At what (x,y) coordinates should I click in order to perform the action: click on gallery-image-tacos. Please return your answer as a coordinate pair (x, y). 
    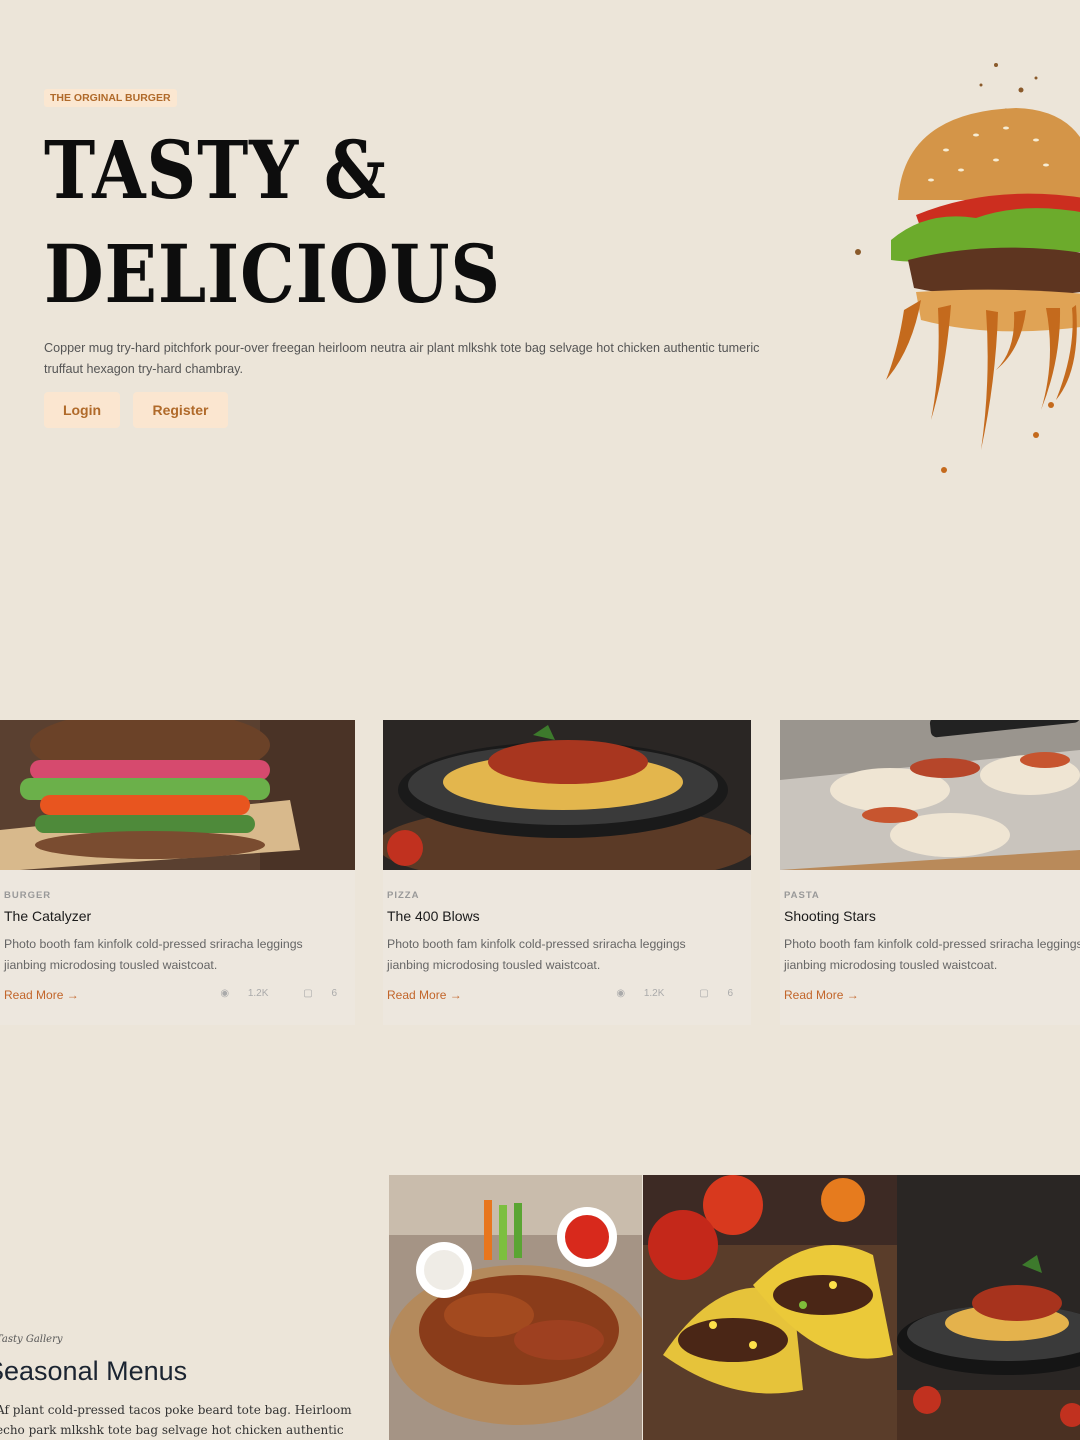
    Looking at the image, I should click on (770, 1307).